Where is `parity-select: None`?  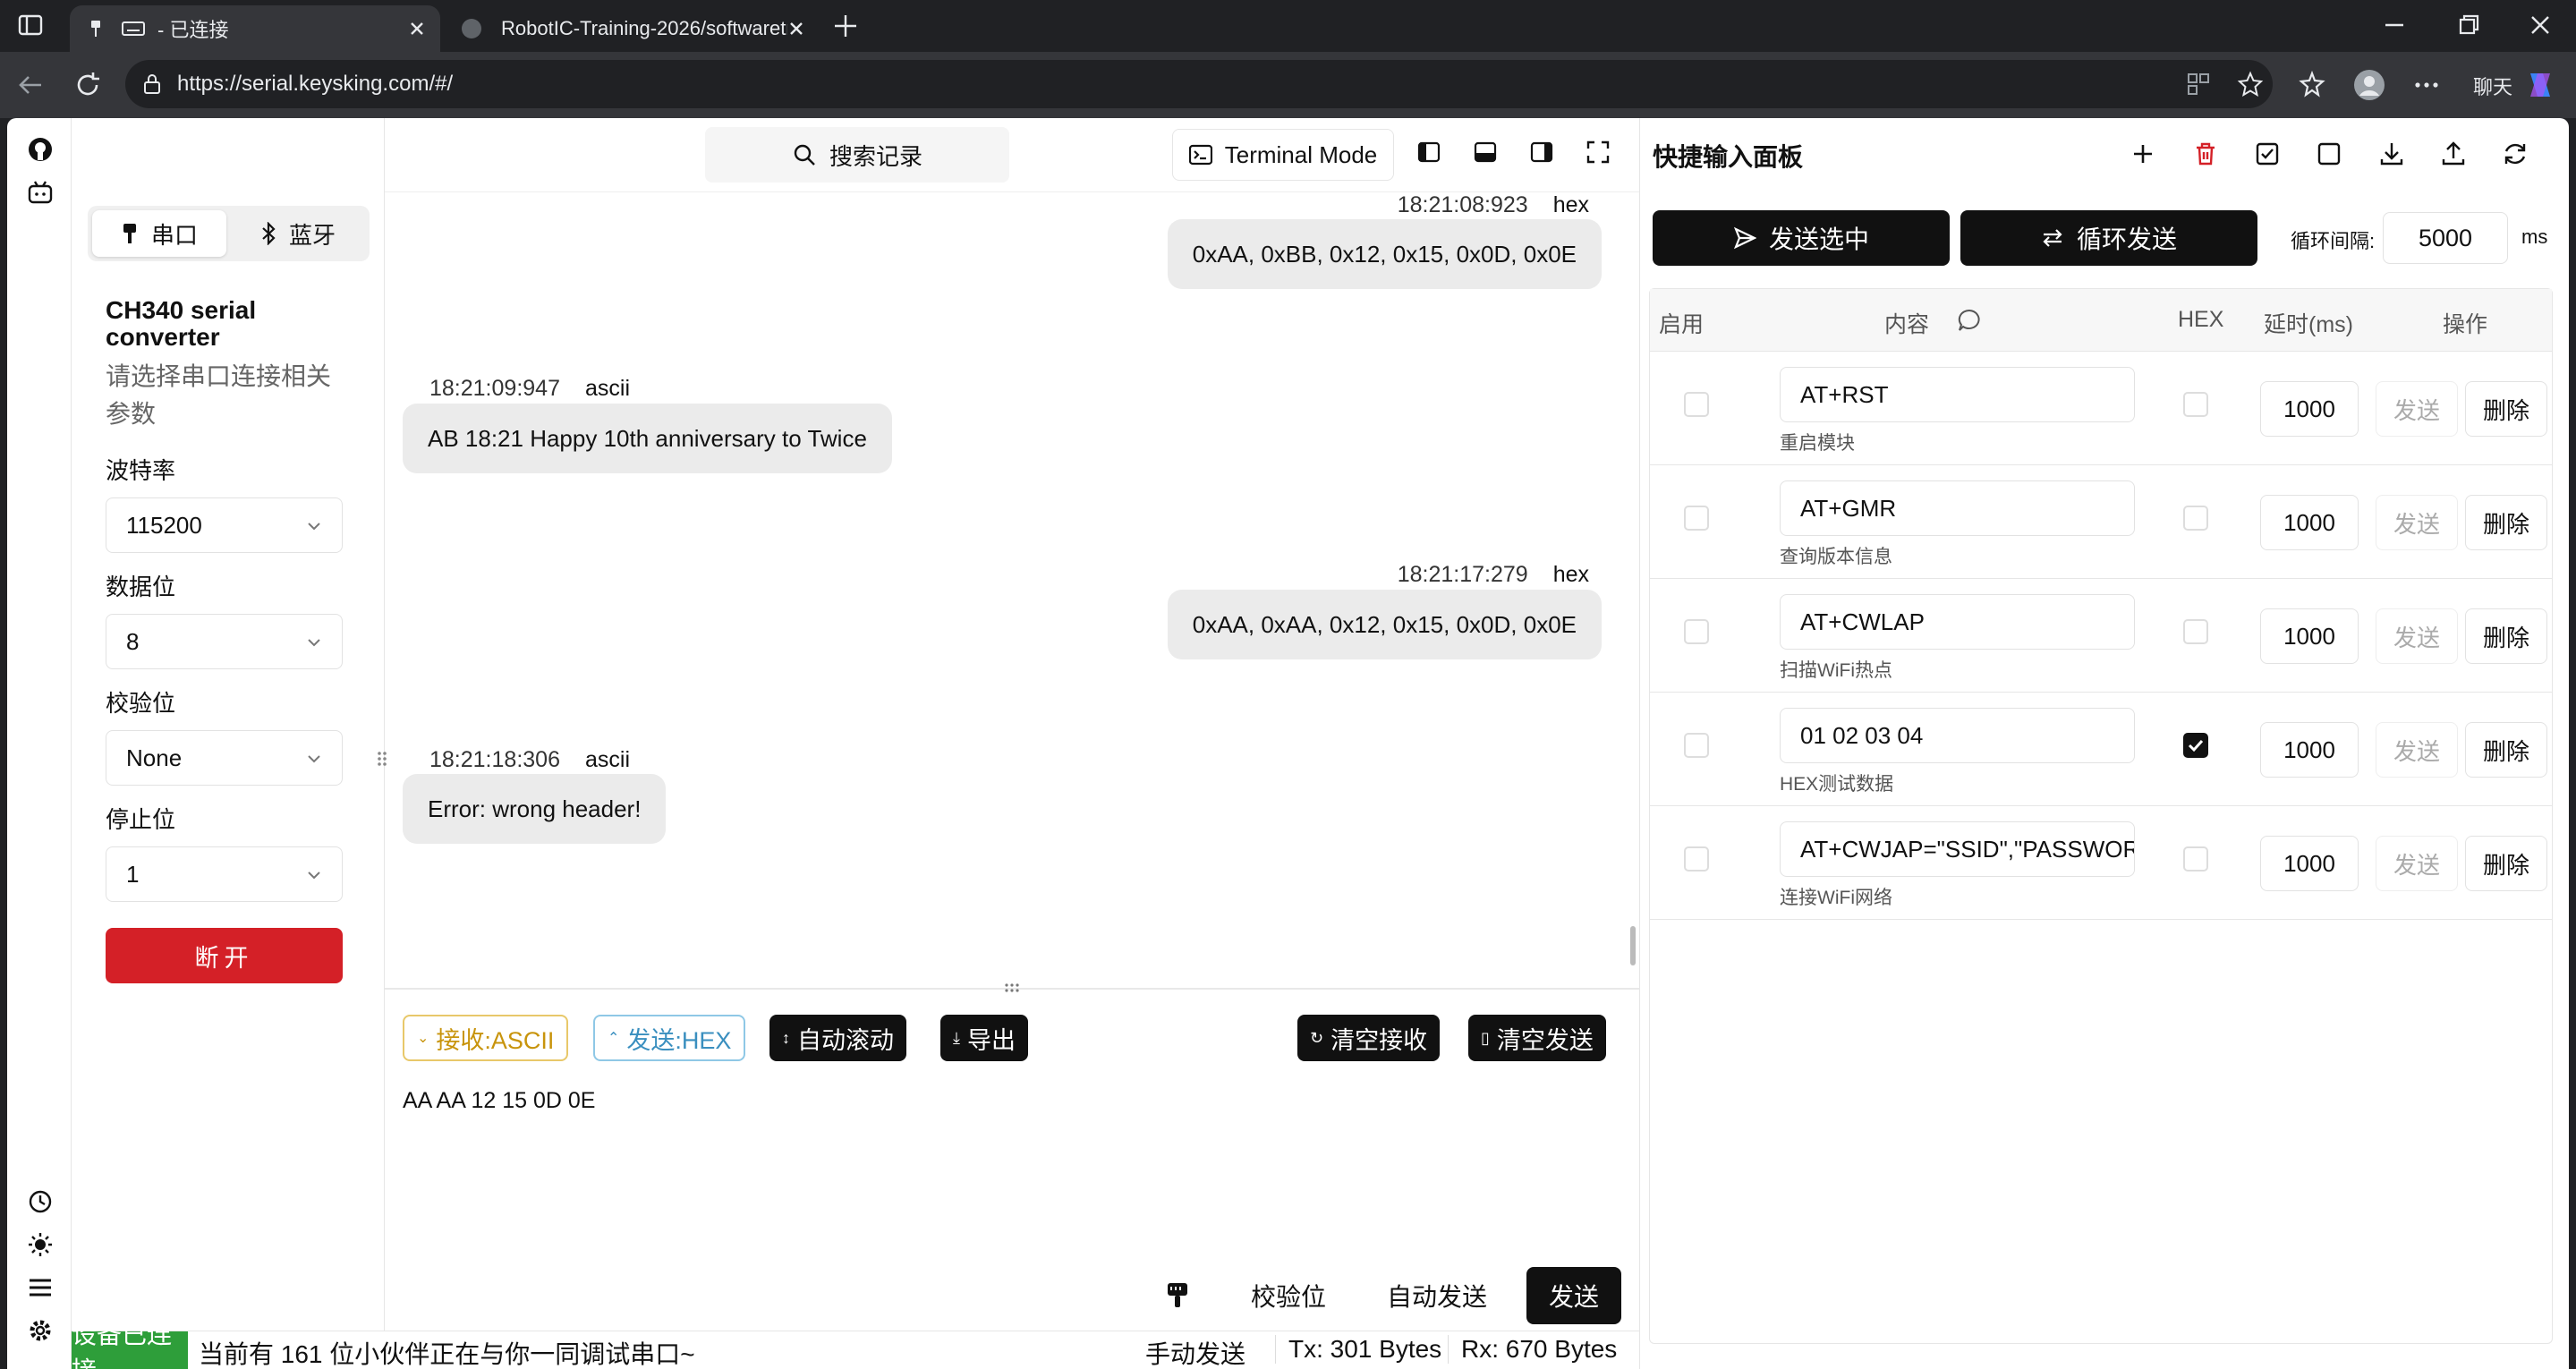
parity-select: None is located at coordinates (224, 758).